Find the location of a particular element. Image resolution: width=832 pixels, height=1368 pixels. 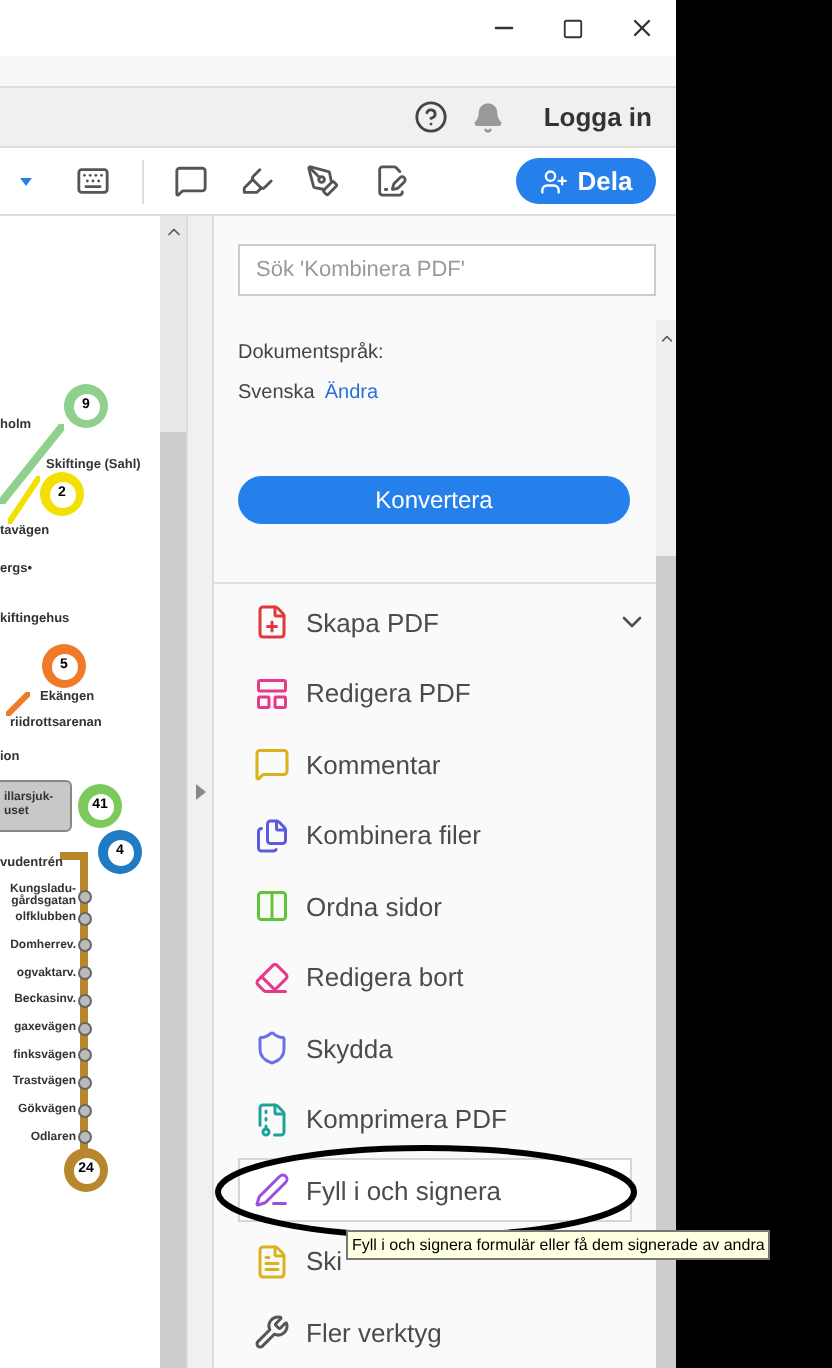

language-label: Dokumentspråk: is located at coordinates (312, 354).